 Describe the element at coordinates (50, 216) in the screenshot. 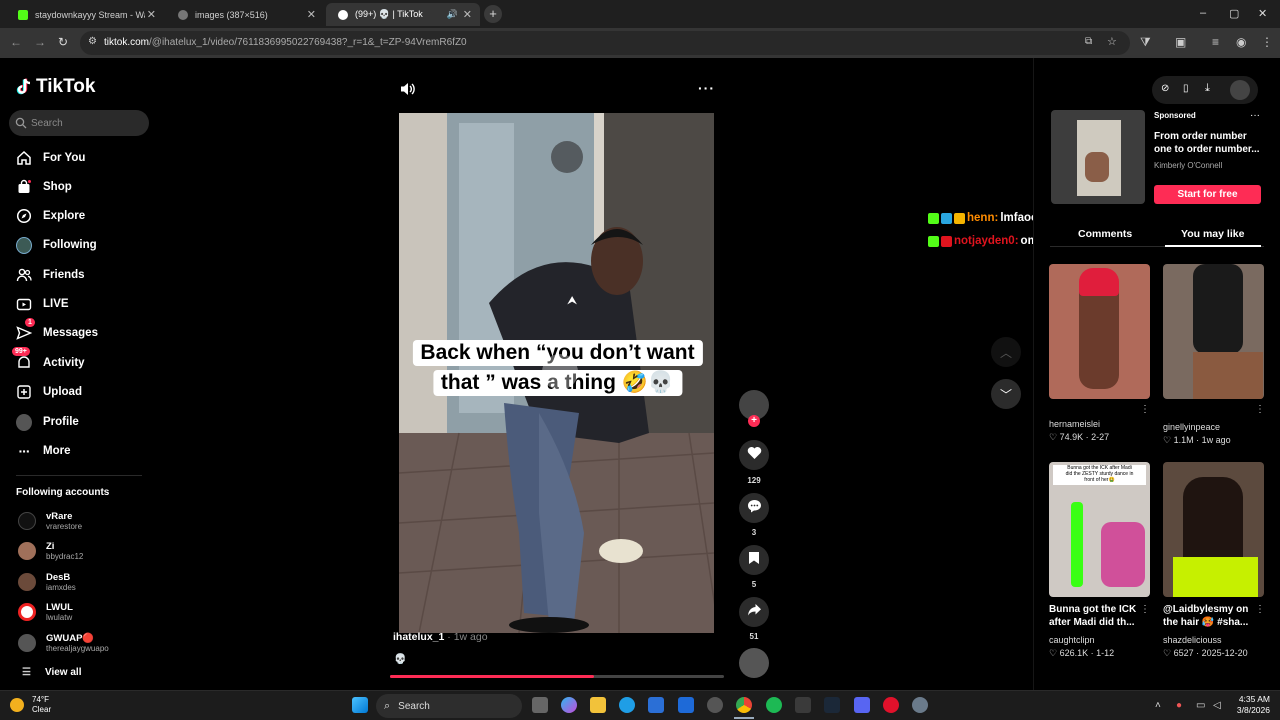

I see `sidebar-item-explore: Explore` at that location.